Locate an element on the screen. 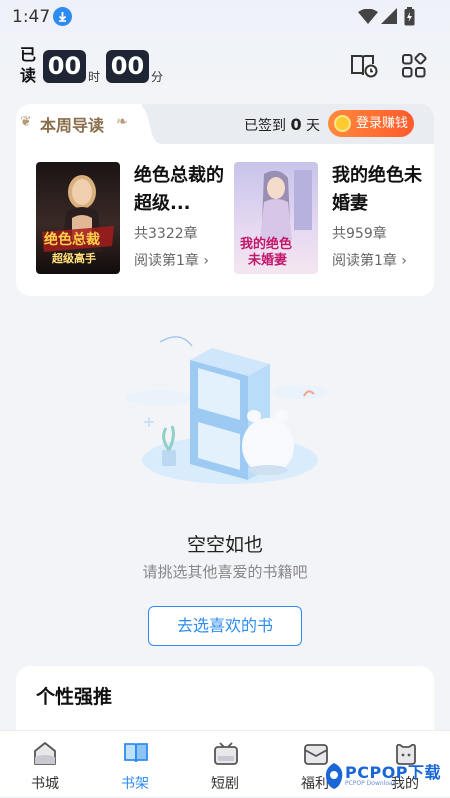  login-earn-label: 登录赚钱 is located at coordinates (382, 123).